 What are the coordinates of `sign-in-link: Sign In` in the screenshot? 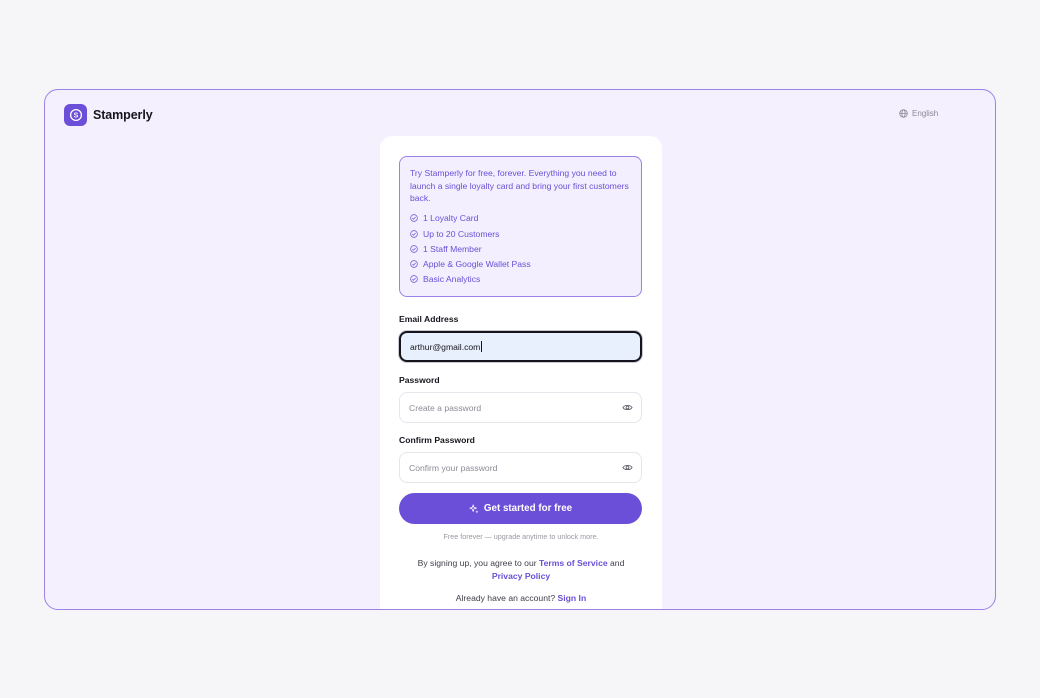 It's located at (572, 598).